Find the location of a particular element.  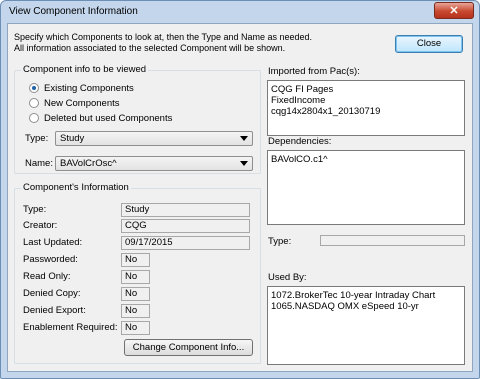

radio-deleted-components: Deleted but used Components is located at coordinates (100, 118).